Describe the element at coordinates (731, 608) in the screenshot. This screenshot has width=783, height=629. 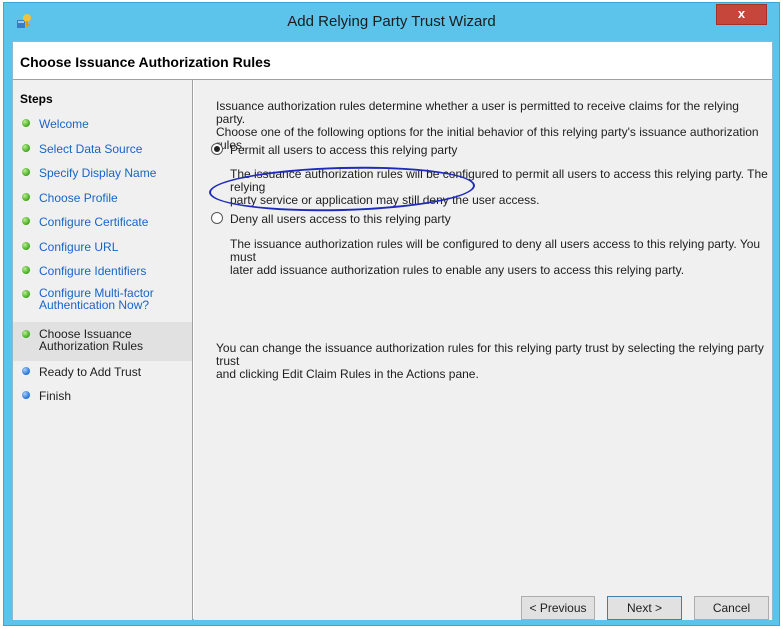
I see `cancel-button: Cancel` at that location.